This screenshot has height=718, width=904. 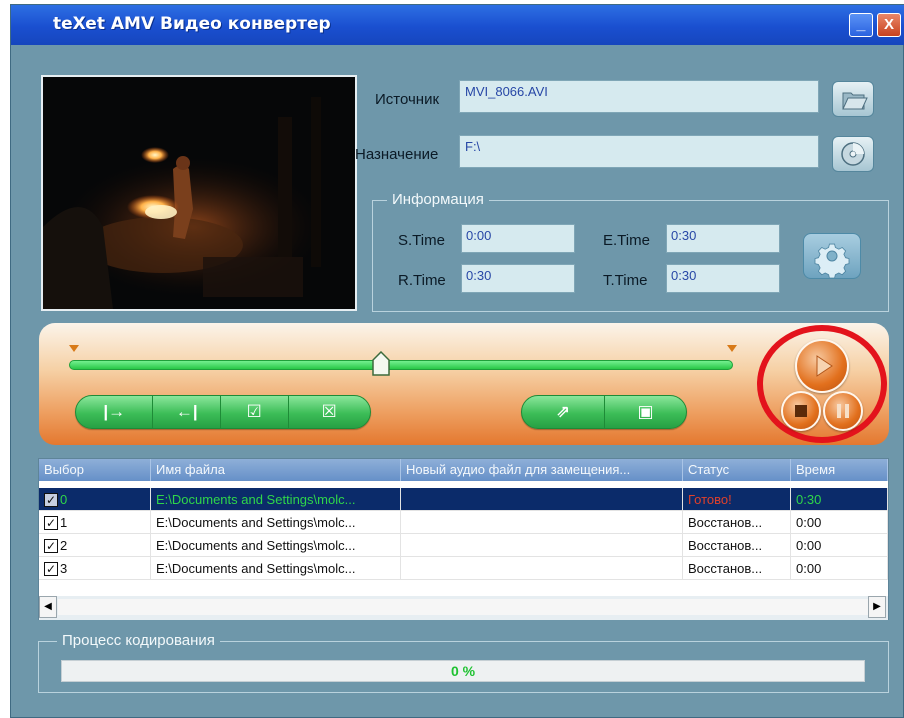 What do you see at coordinates (381, 364) in the screenshot?
I see `timeline-slider-thumb` at bounding box center [381, 364].